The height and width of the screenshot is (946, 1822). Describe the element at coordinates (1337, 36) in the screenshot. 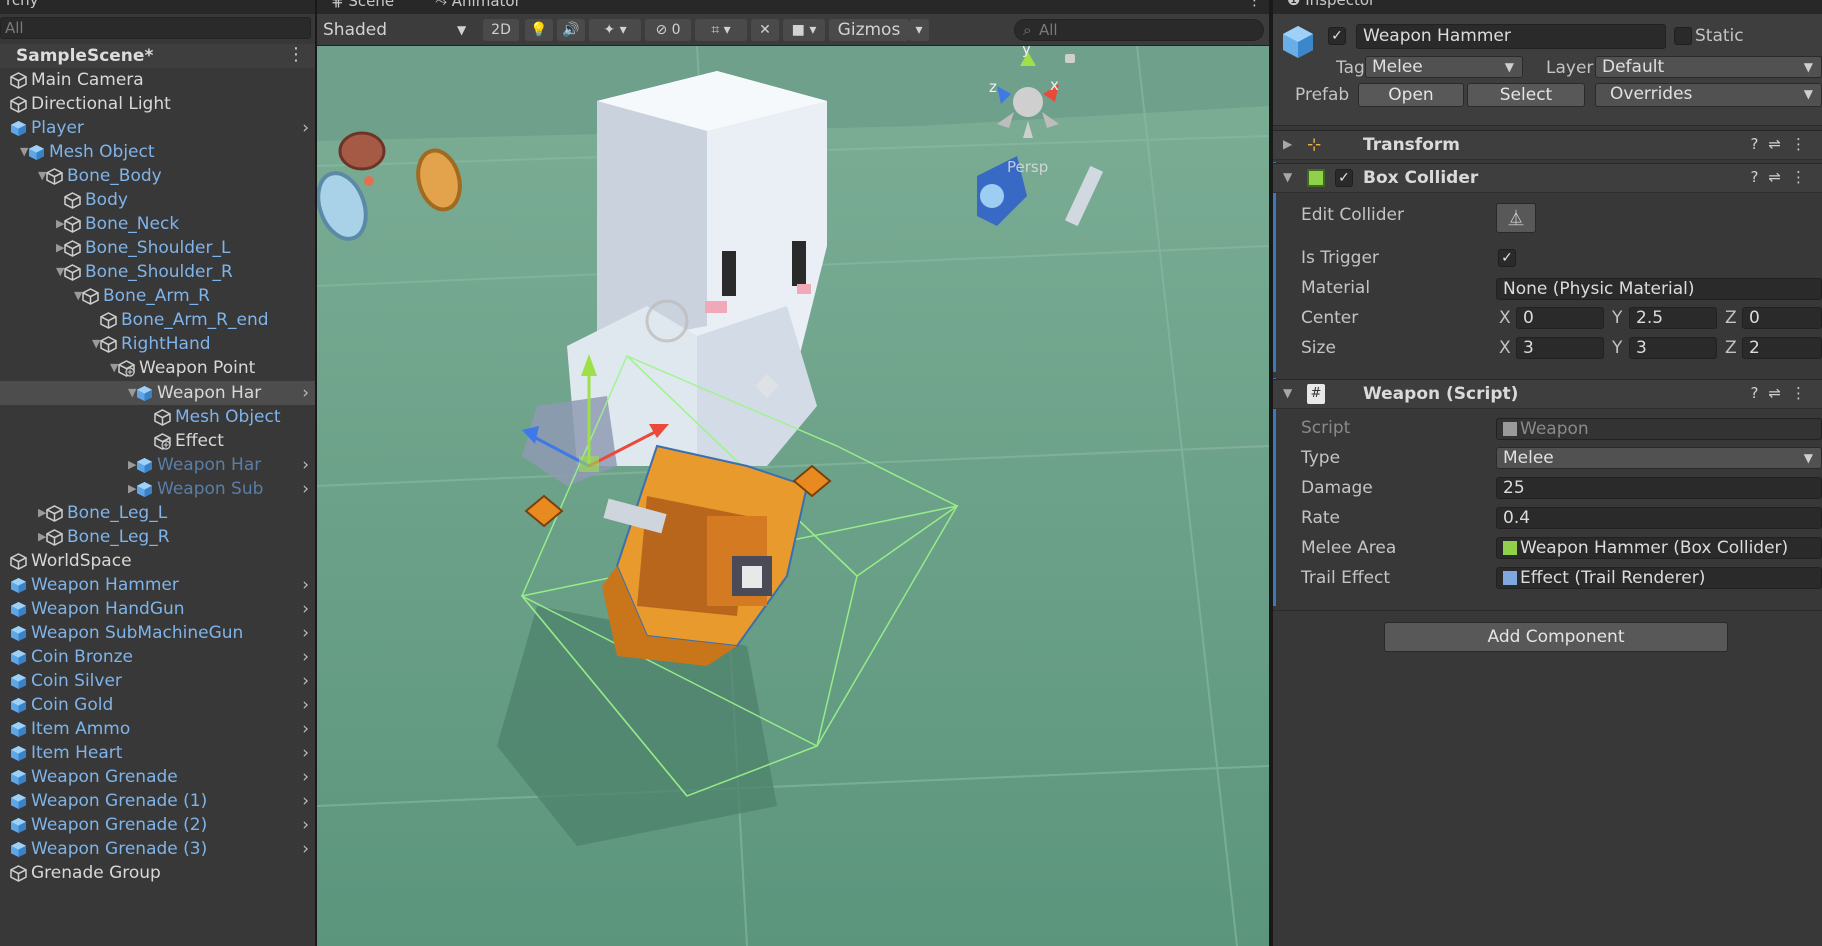

I see `active-checkbox: ✓` at that location.